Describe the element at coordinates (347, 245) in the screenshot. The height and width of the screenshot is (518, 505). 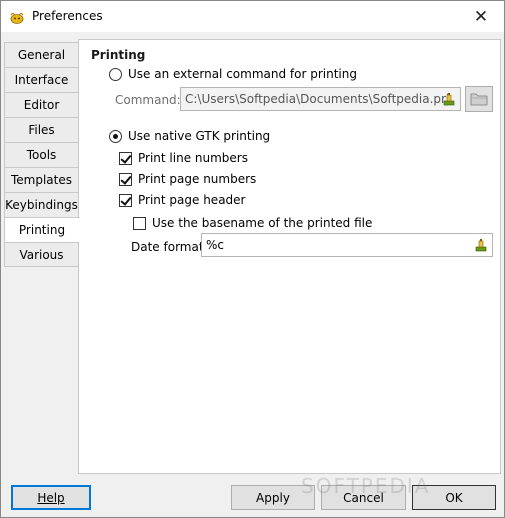
I see `date-format-input: %c` at that location.